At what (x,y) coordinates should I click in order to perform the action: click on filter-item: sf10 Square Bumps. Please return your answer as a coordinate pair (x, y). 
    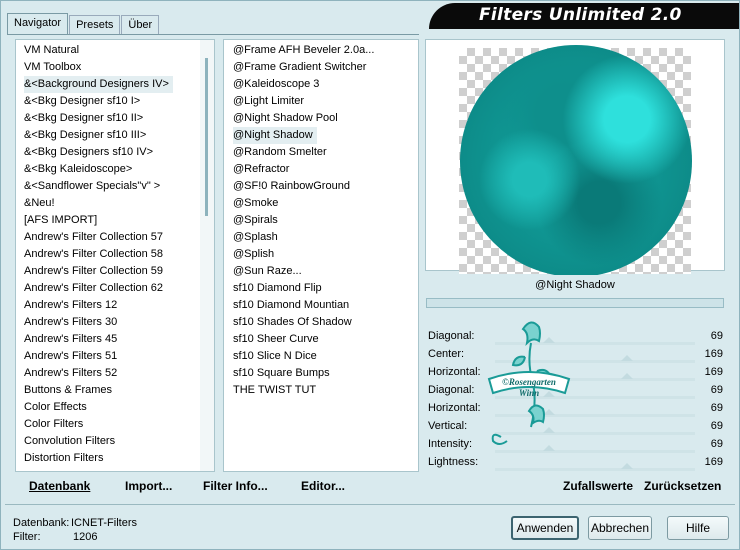
    Looking at the image, I should click on (321, 373).